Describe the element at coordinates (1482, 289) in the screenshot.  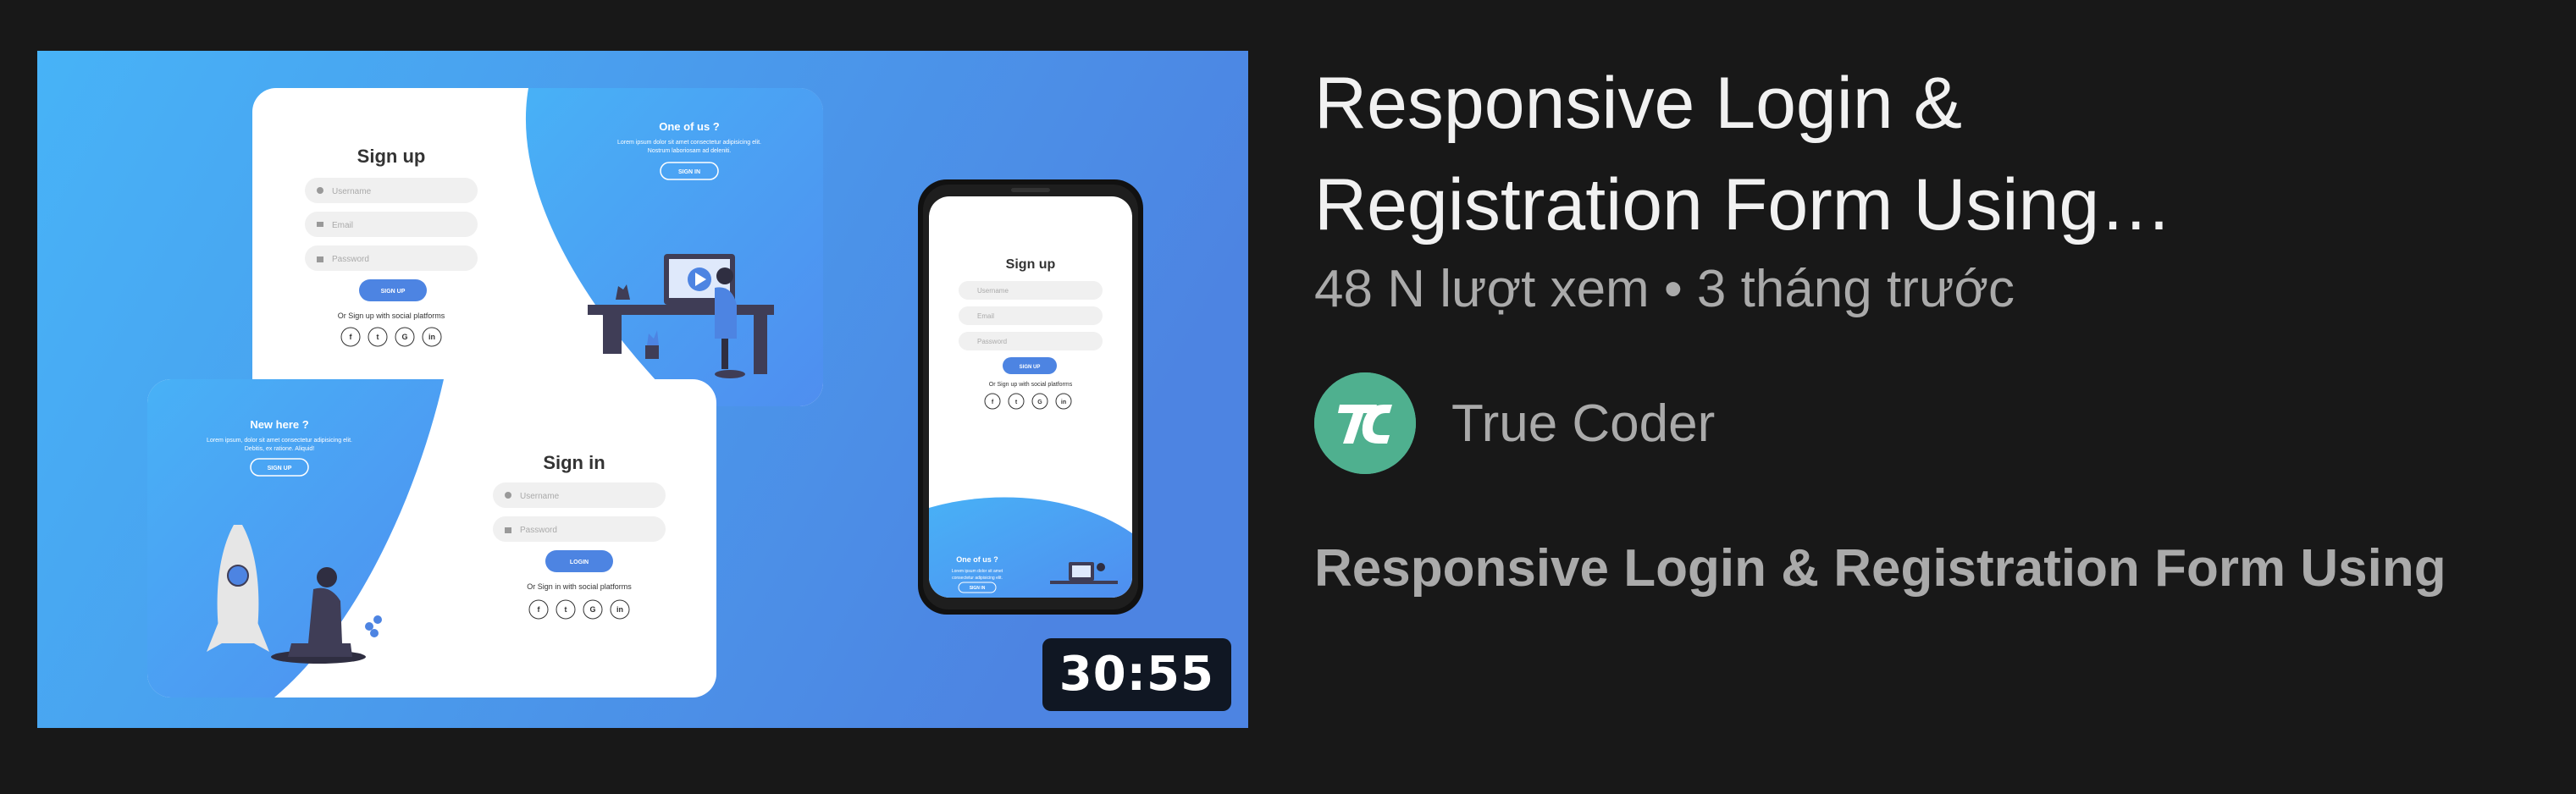
I see `view-count: 48 N lượt xem` at that location.